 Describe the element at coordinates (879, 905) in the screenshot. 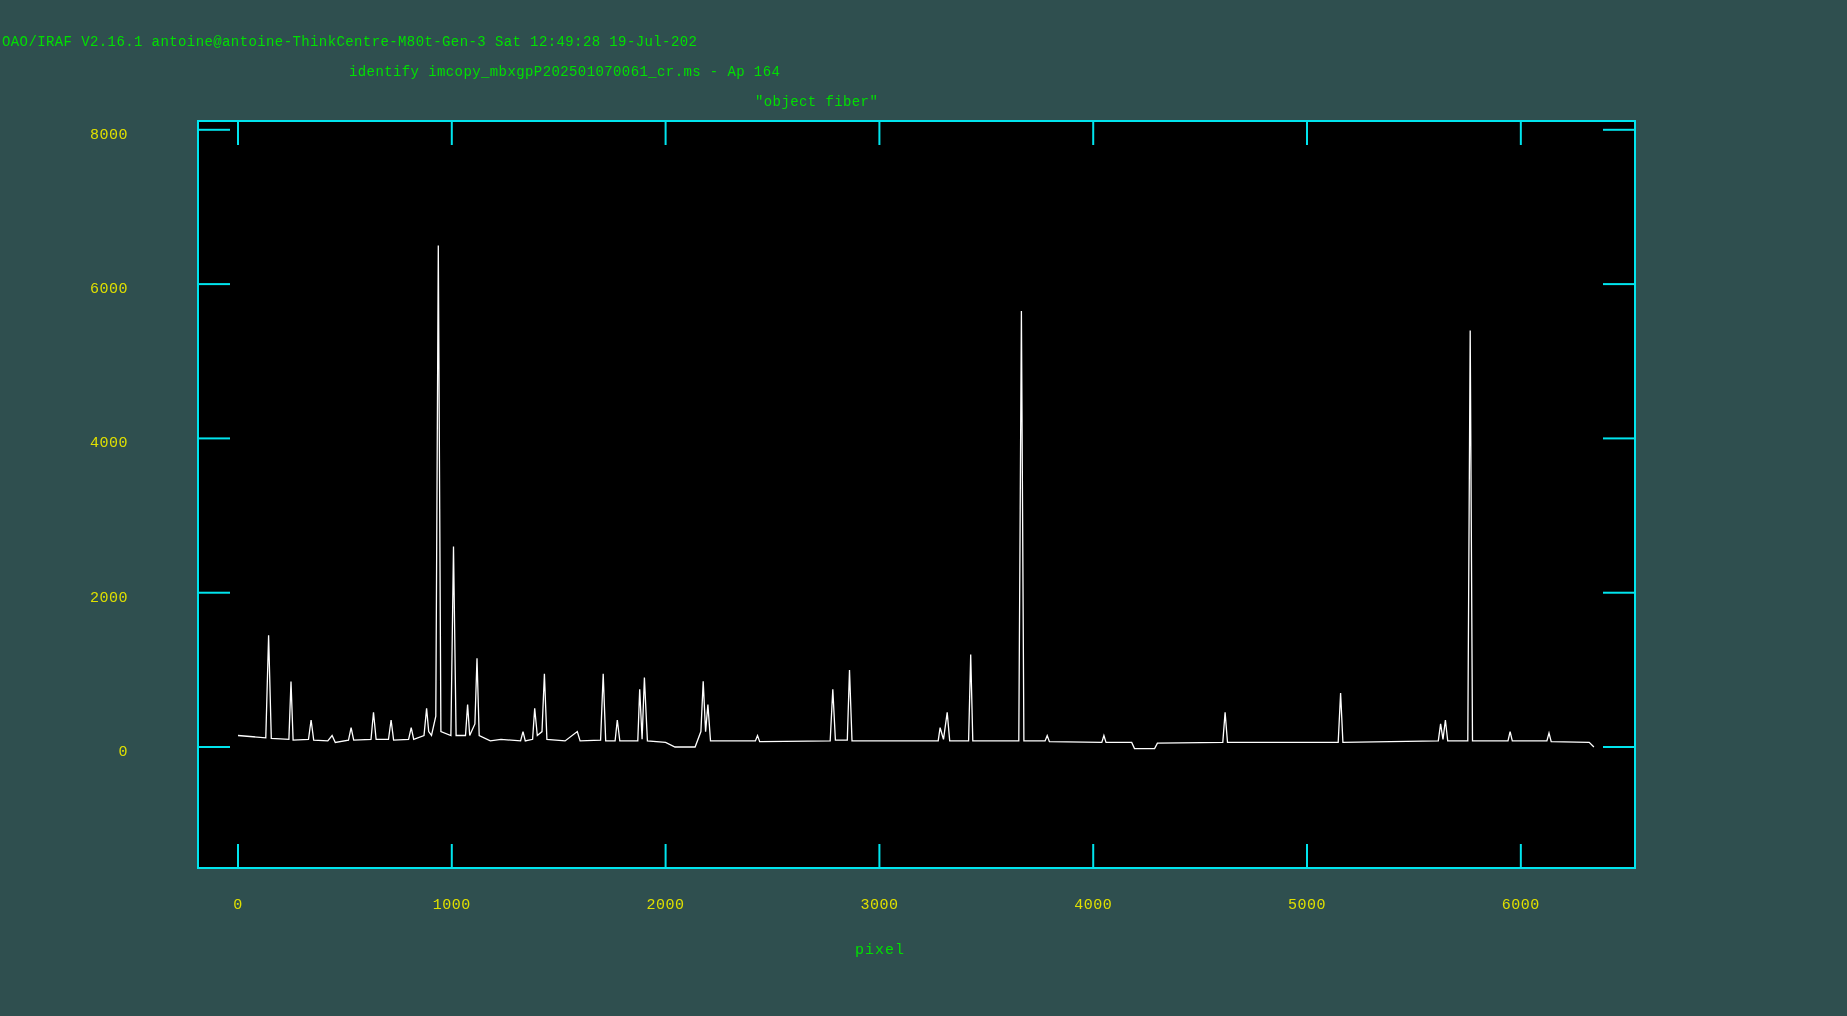

I see `x-tick-label: 3000` at that location.